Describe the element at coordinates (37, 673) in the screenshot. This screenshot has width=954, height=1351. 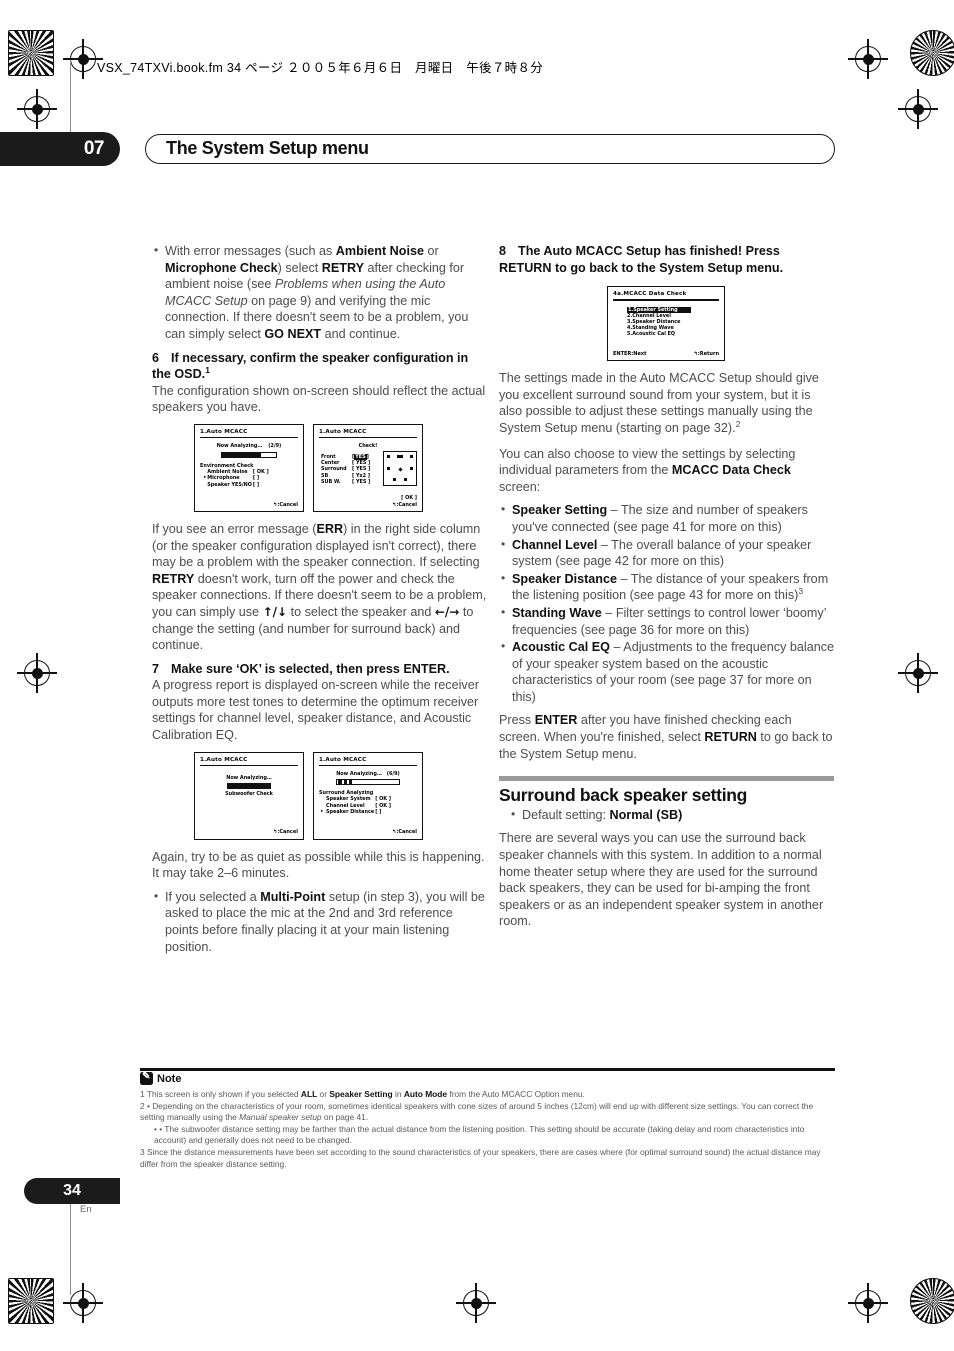
I see `registration-mark-left-middle` at that location.